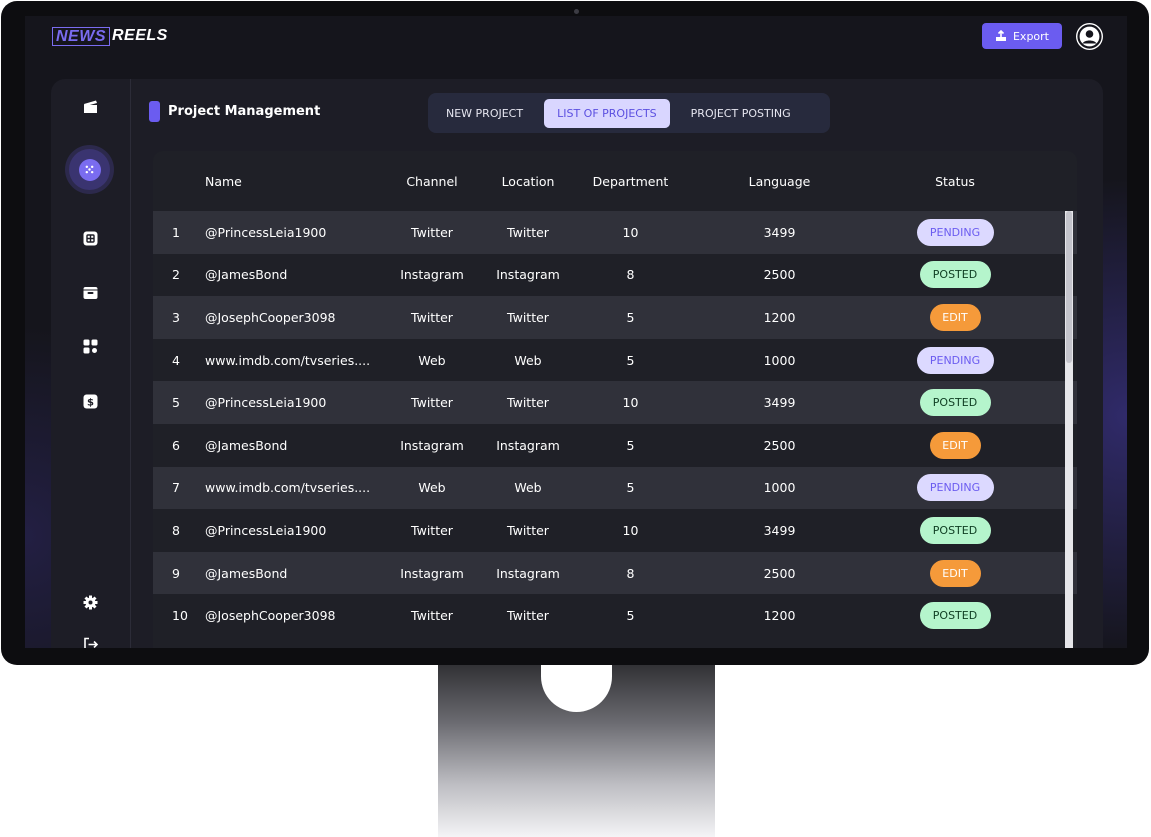 The width and height of the screenshot is (1151, 837). What do you see at coordinates (300, 181) in the screenshot?
I see `col-header-name: Name` at bounding box center [300, 181].